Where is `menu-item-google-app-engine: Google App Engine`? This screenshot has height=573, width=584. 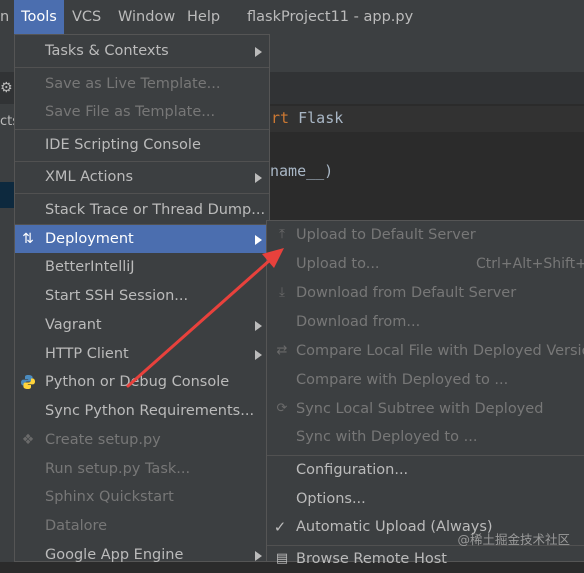 menu-item-google-app-engine: Google App Engine is located at coordinates (142, 555).